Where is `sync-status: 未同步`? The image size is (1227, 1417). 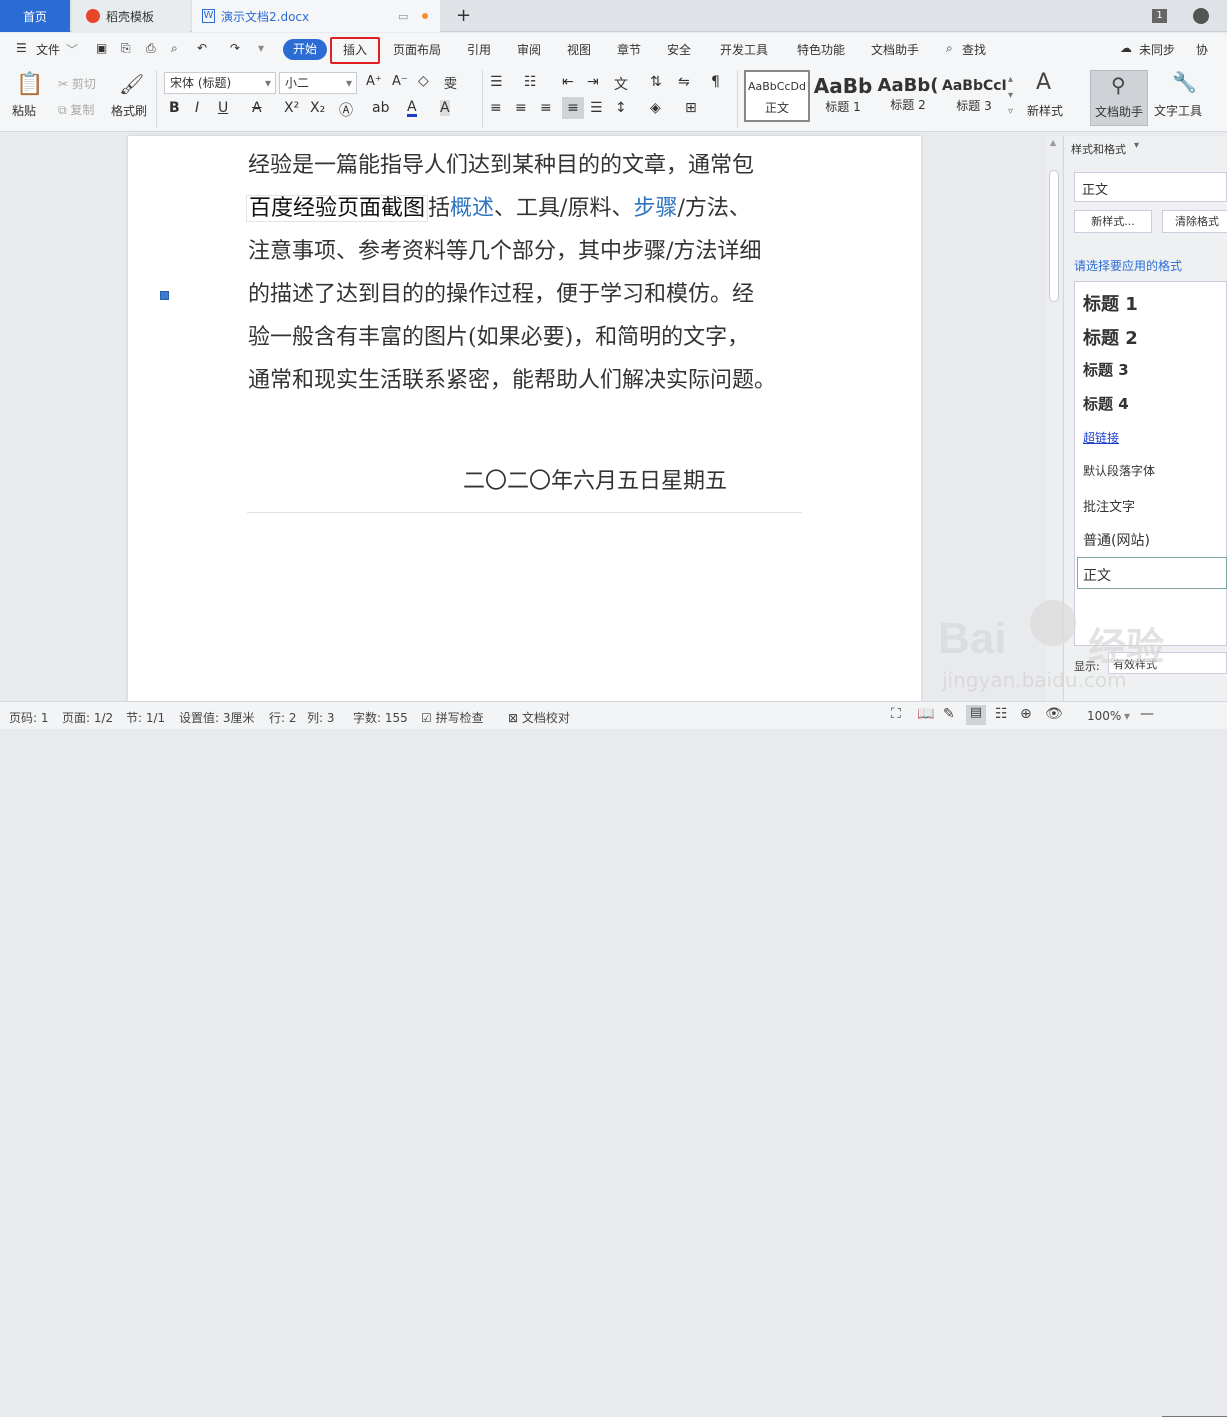 sync-status: 未同步 is located at coordinates (1157, 49).